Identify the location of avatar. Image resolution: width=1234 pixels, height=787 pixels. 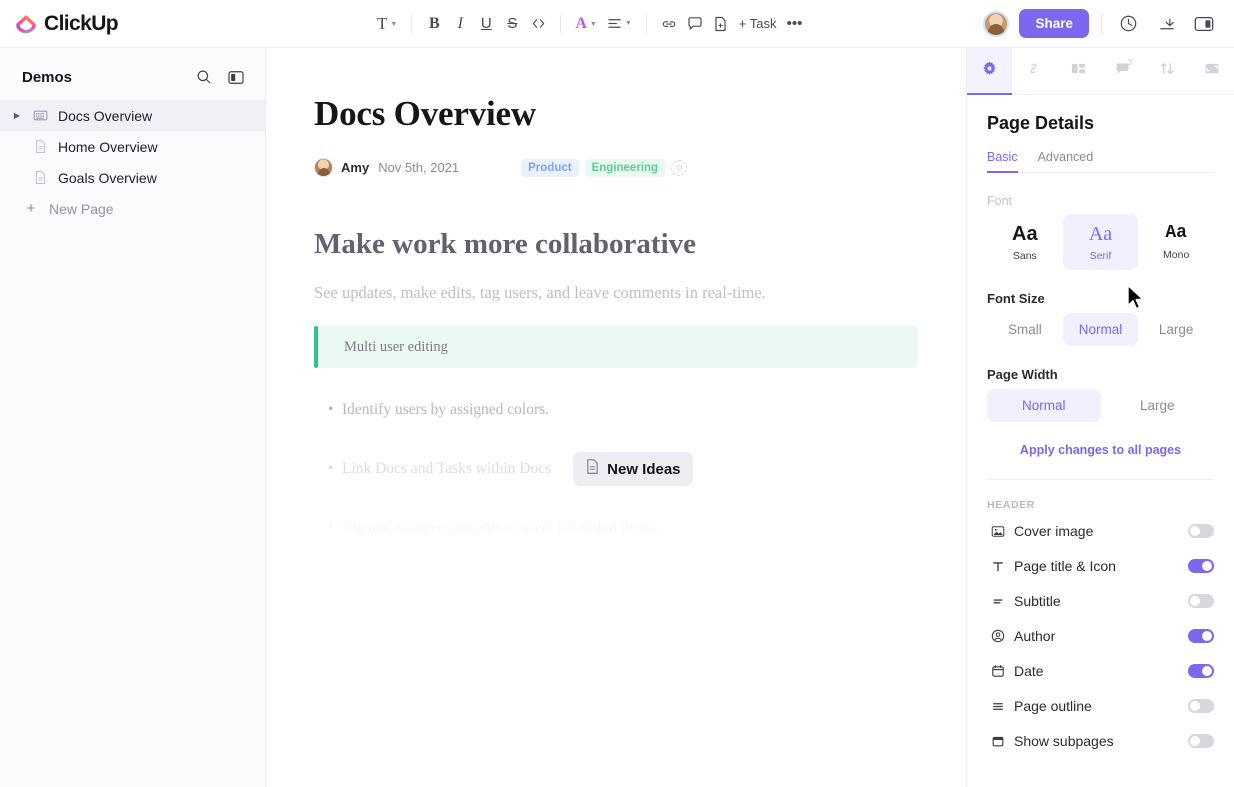
(996, 23).